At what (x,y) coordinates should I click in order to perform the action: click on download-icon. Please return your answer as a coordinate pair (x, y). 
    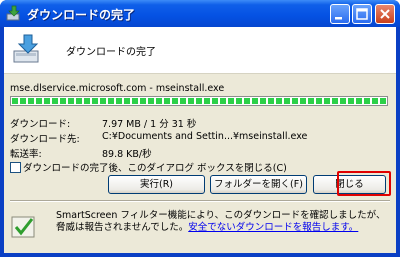
    Looking at the image, I should click on (13, 13).